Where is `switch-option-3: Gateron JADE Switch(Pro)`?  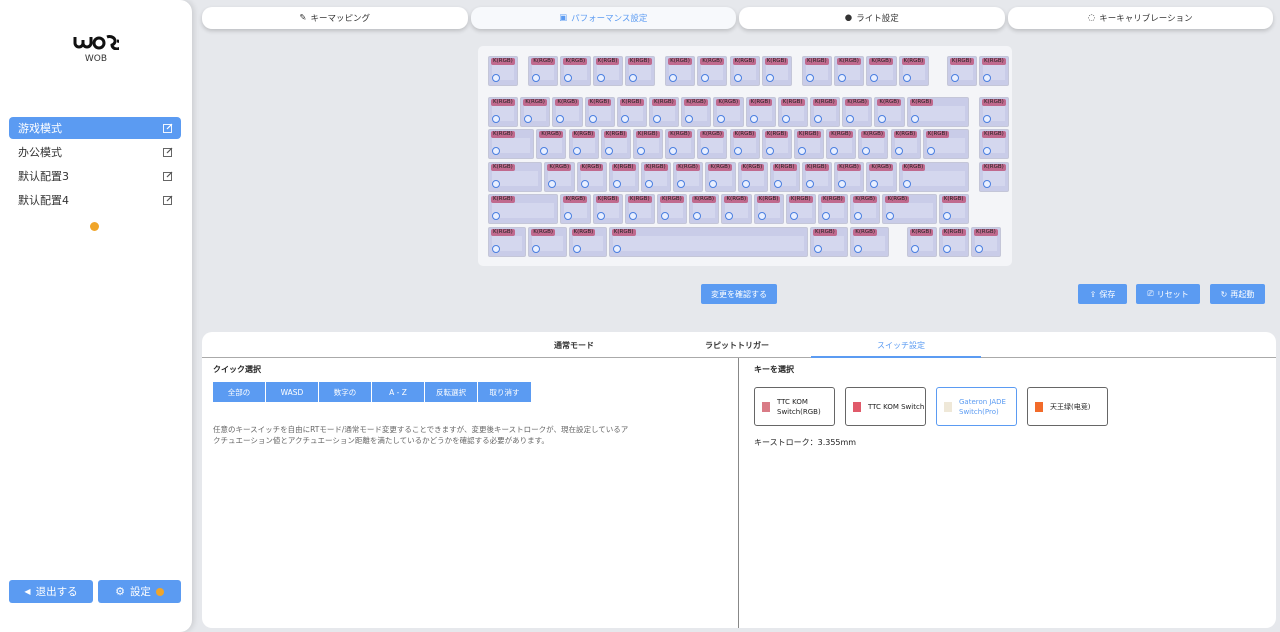 switch-option-3: Gateron JADE Switch(Pro) is located at coordinates (976, 406).